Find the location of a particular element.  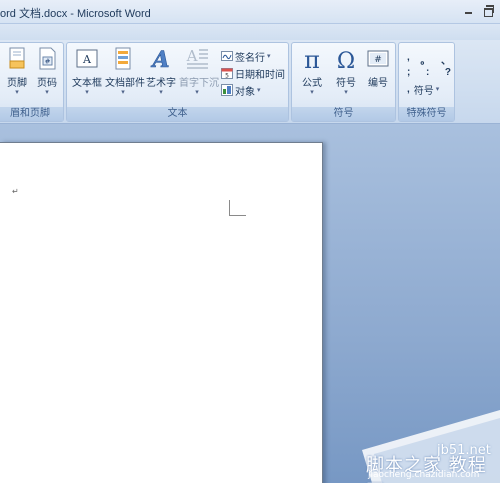

special-symbol-period: 。 is located at coordinates (425, 59).